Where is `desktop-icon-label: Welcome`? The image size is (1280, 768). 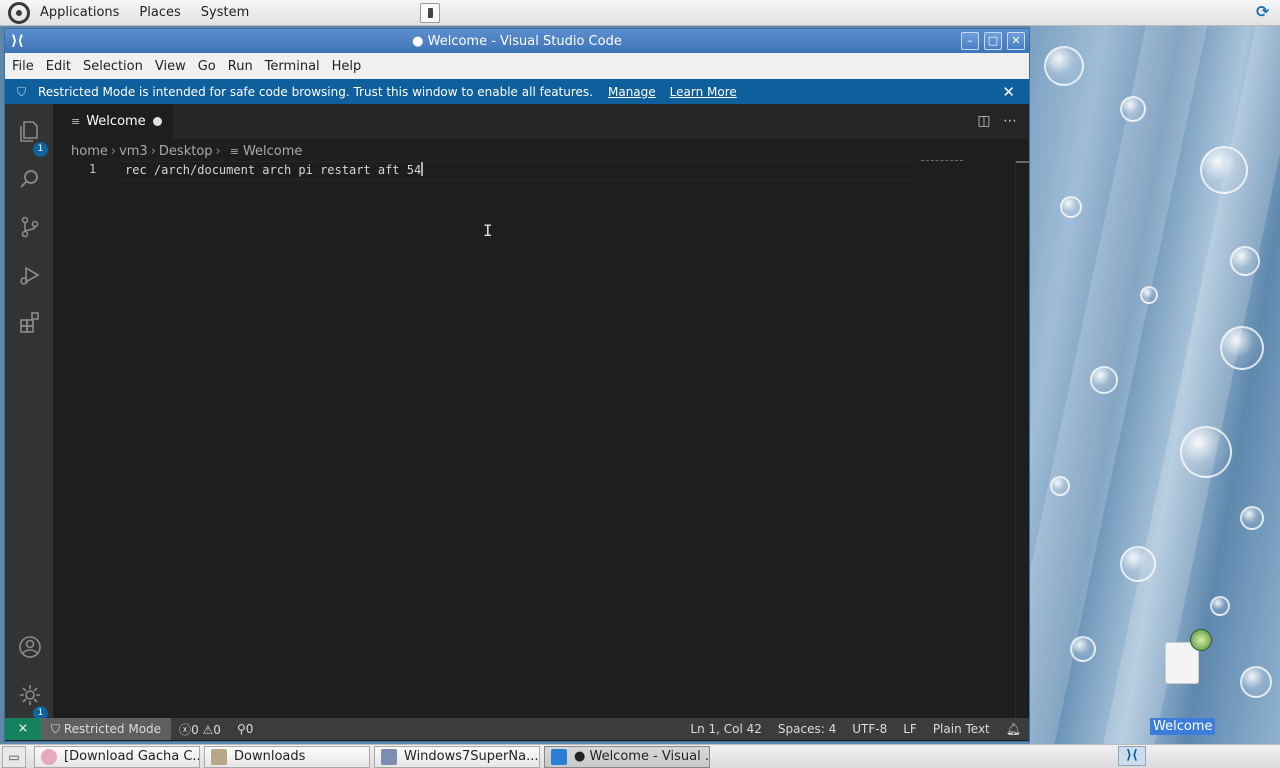
desktop-icon-label: Welcome is located at coordinates (1183, 726).